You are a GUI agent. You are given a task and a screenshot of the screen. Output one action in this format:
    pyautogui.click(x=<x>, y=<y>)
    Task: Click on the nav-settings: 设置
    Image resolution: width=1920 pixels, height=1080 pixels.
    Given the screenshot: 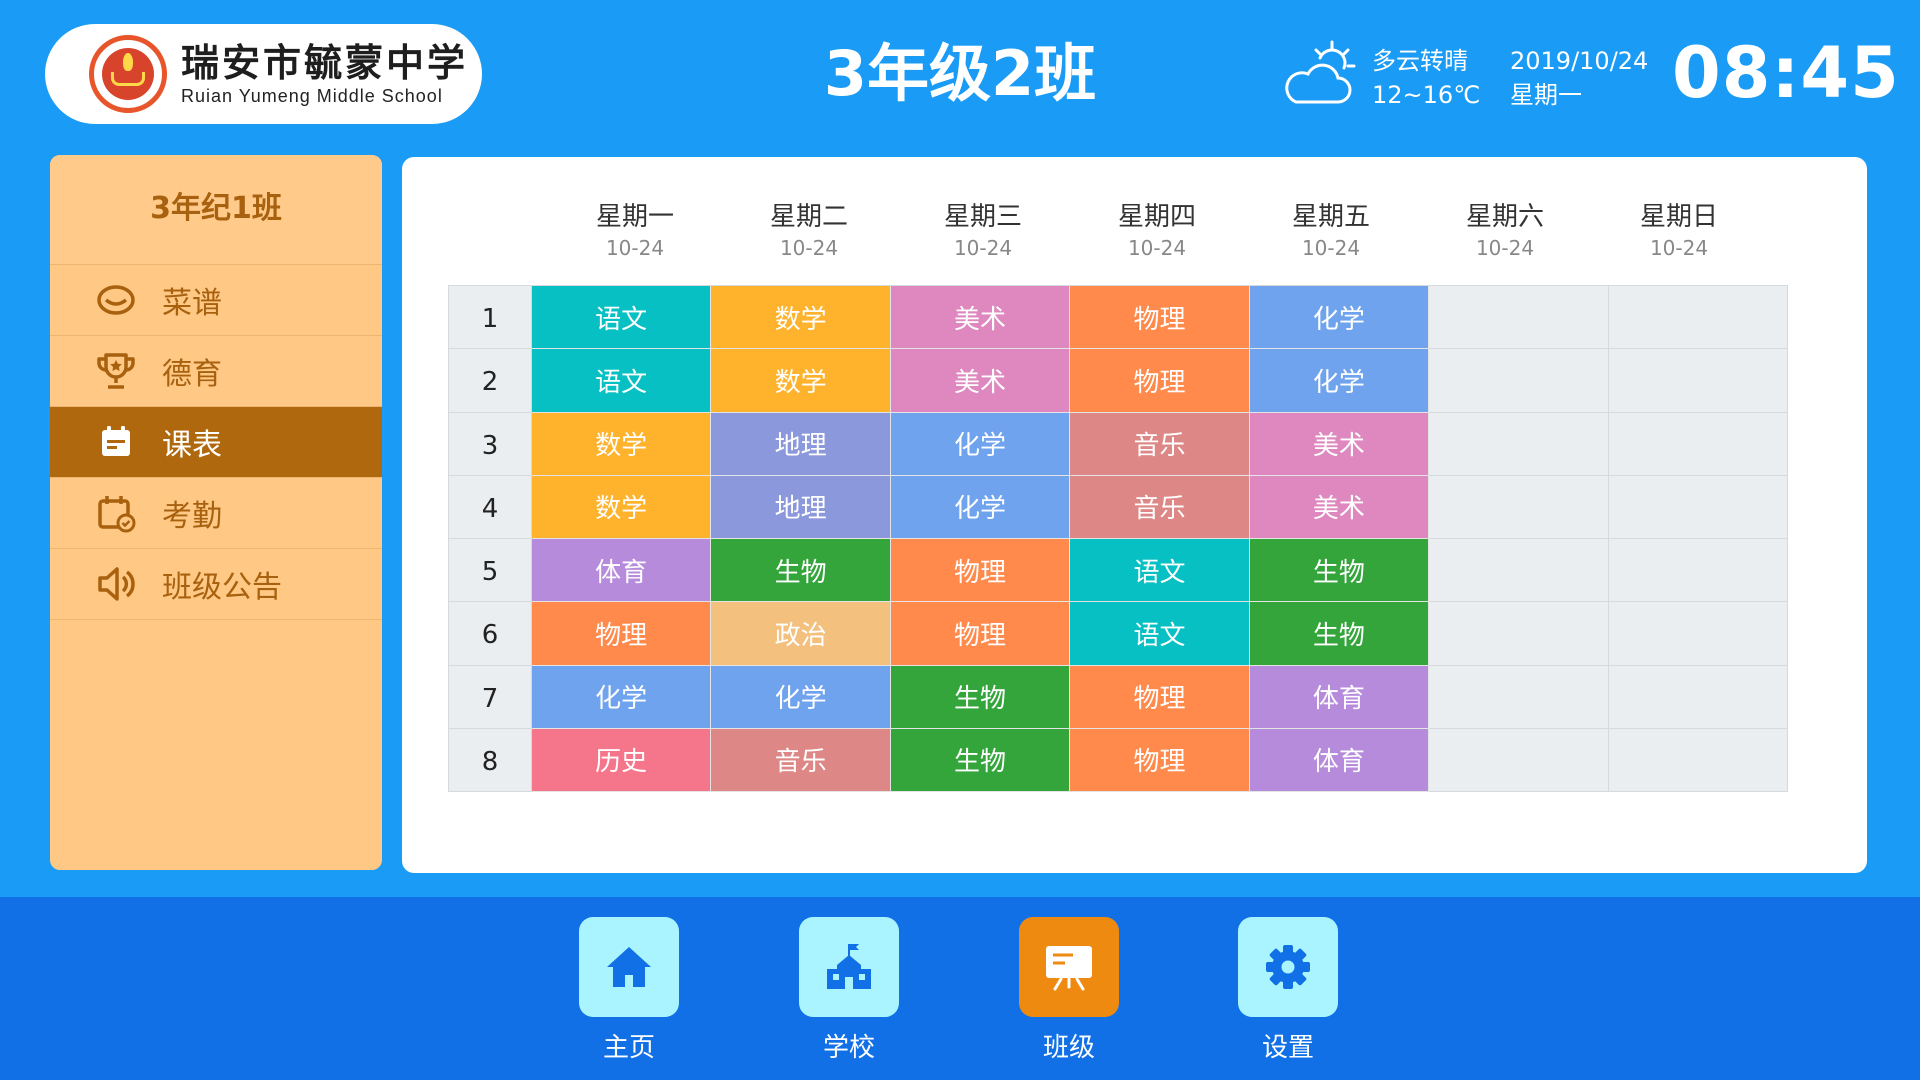 What is the action you would take?
    pyautogui.click(x=1288, y=991)
    